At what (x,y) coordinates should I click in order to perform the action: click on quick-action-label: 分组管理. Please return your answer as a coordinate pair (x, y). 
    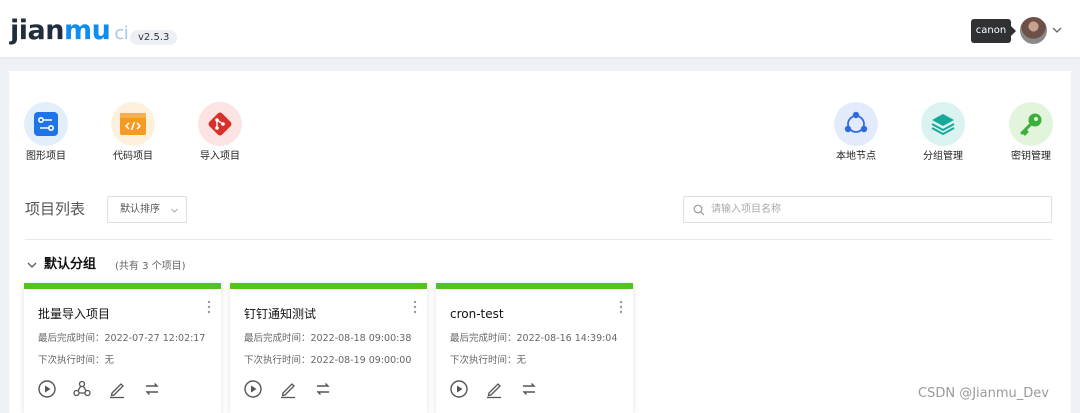
    Looking at the image, I should click on (943, 156).